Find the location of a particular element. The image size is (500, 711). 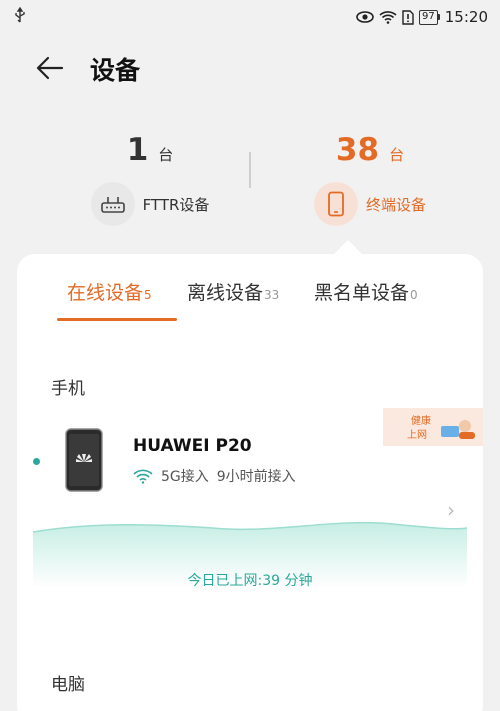

tab-blacklist: 黑名单设备0 is located at coordinates (366, 291).